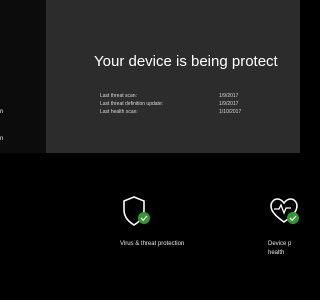  Describe the element at coordinates (119, 112) in the screenshot. I see `last-health-scan-label: Last health scan:` at that location.